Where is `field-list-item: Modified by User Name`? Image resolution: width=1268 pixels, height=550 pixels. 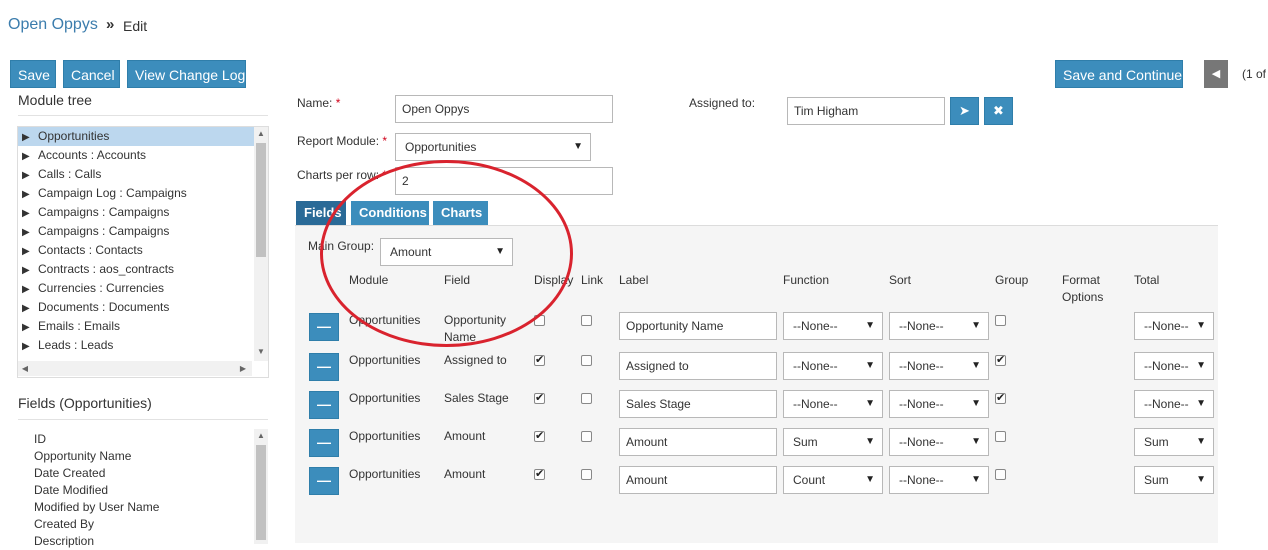 field-list-item: Modified by User Name is located at coordinates (143, 507).